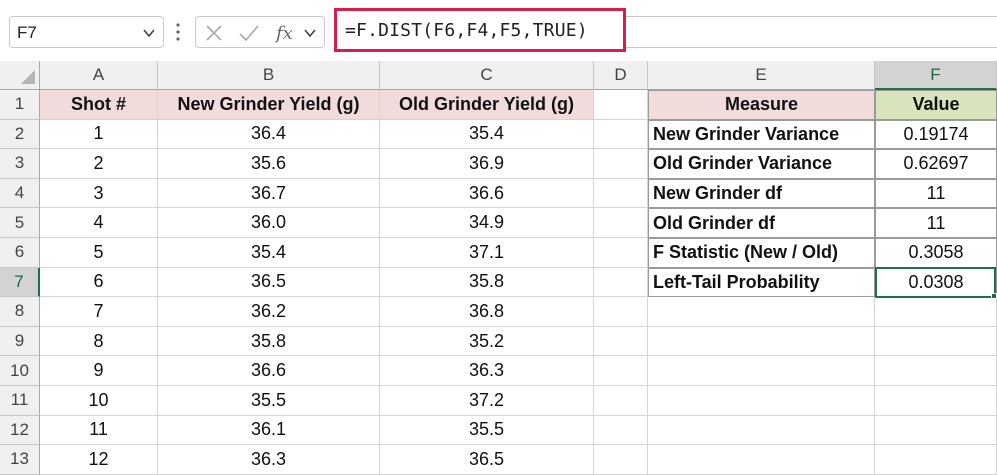  Describe the element at coordinates (487, 193) in the screenshot. I see `table-cell-c: 36.6` at that location.